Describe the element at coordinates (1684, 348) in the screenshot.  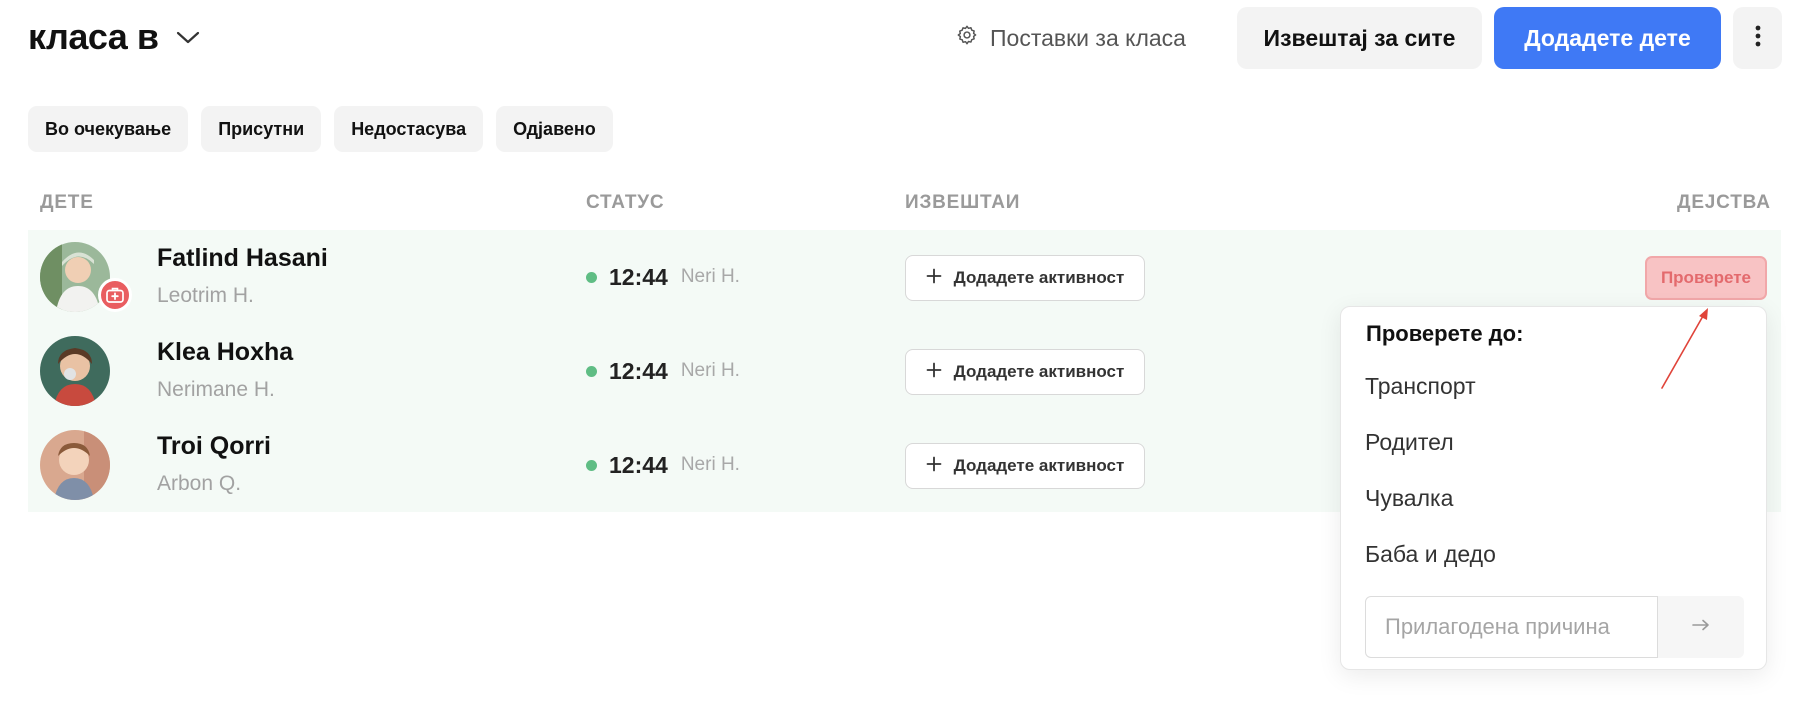
I see `annotation-arrow-icon` at that location.